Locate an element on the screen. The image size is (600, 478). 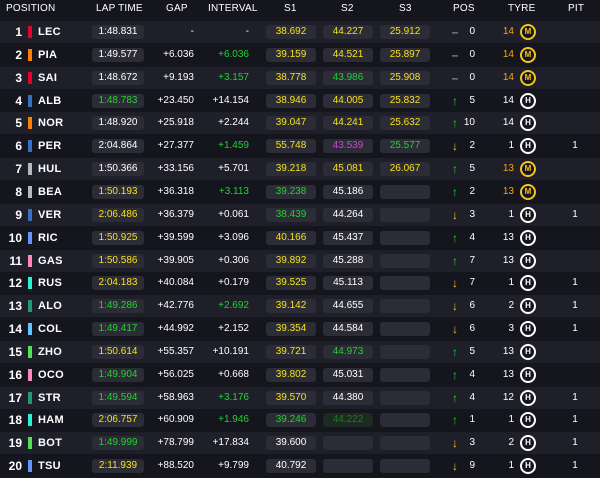
sector-s1: 39.354 is located at coordinates (291, 329).